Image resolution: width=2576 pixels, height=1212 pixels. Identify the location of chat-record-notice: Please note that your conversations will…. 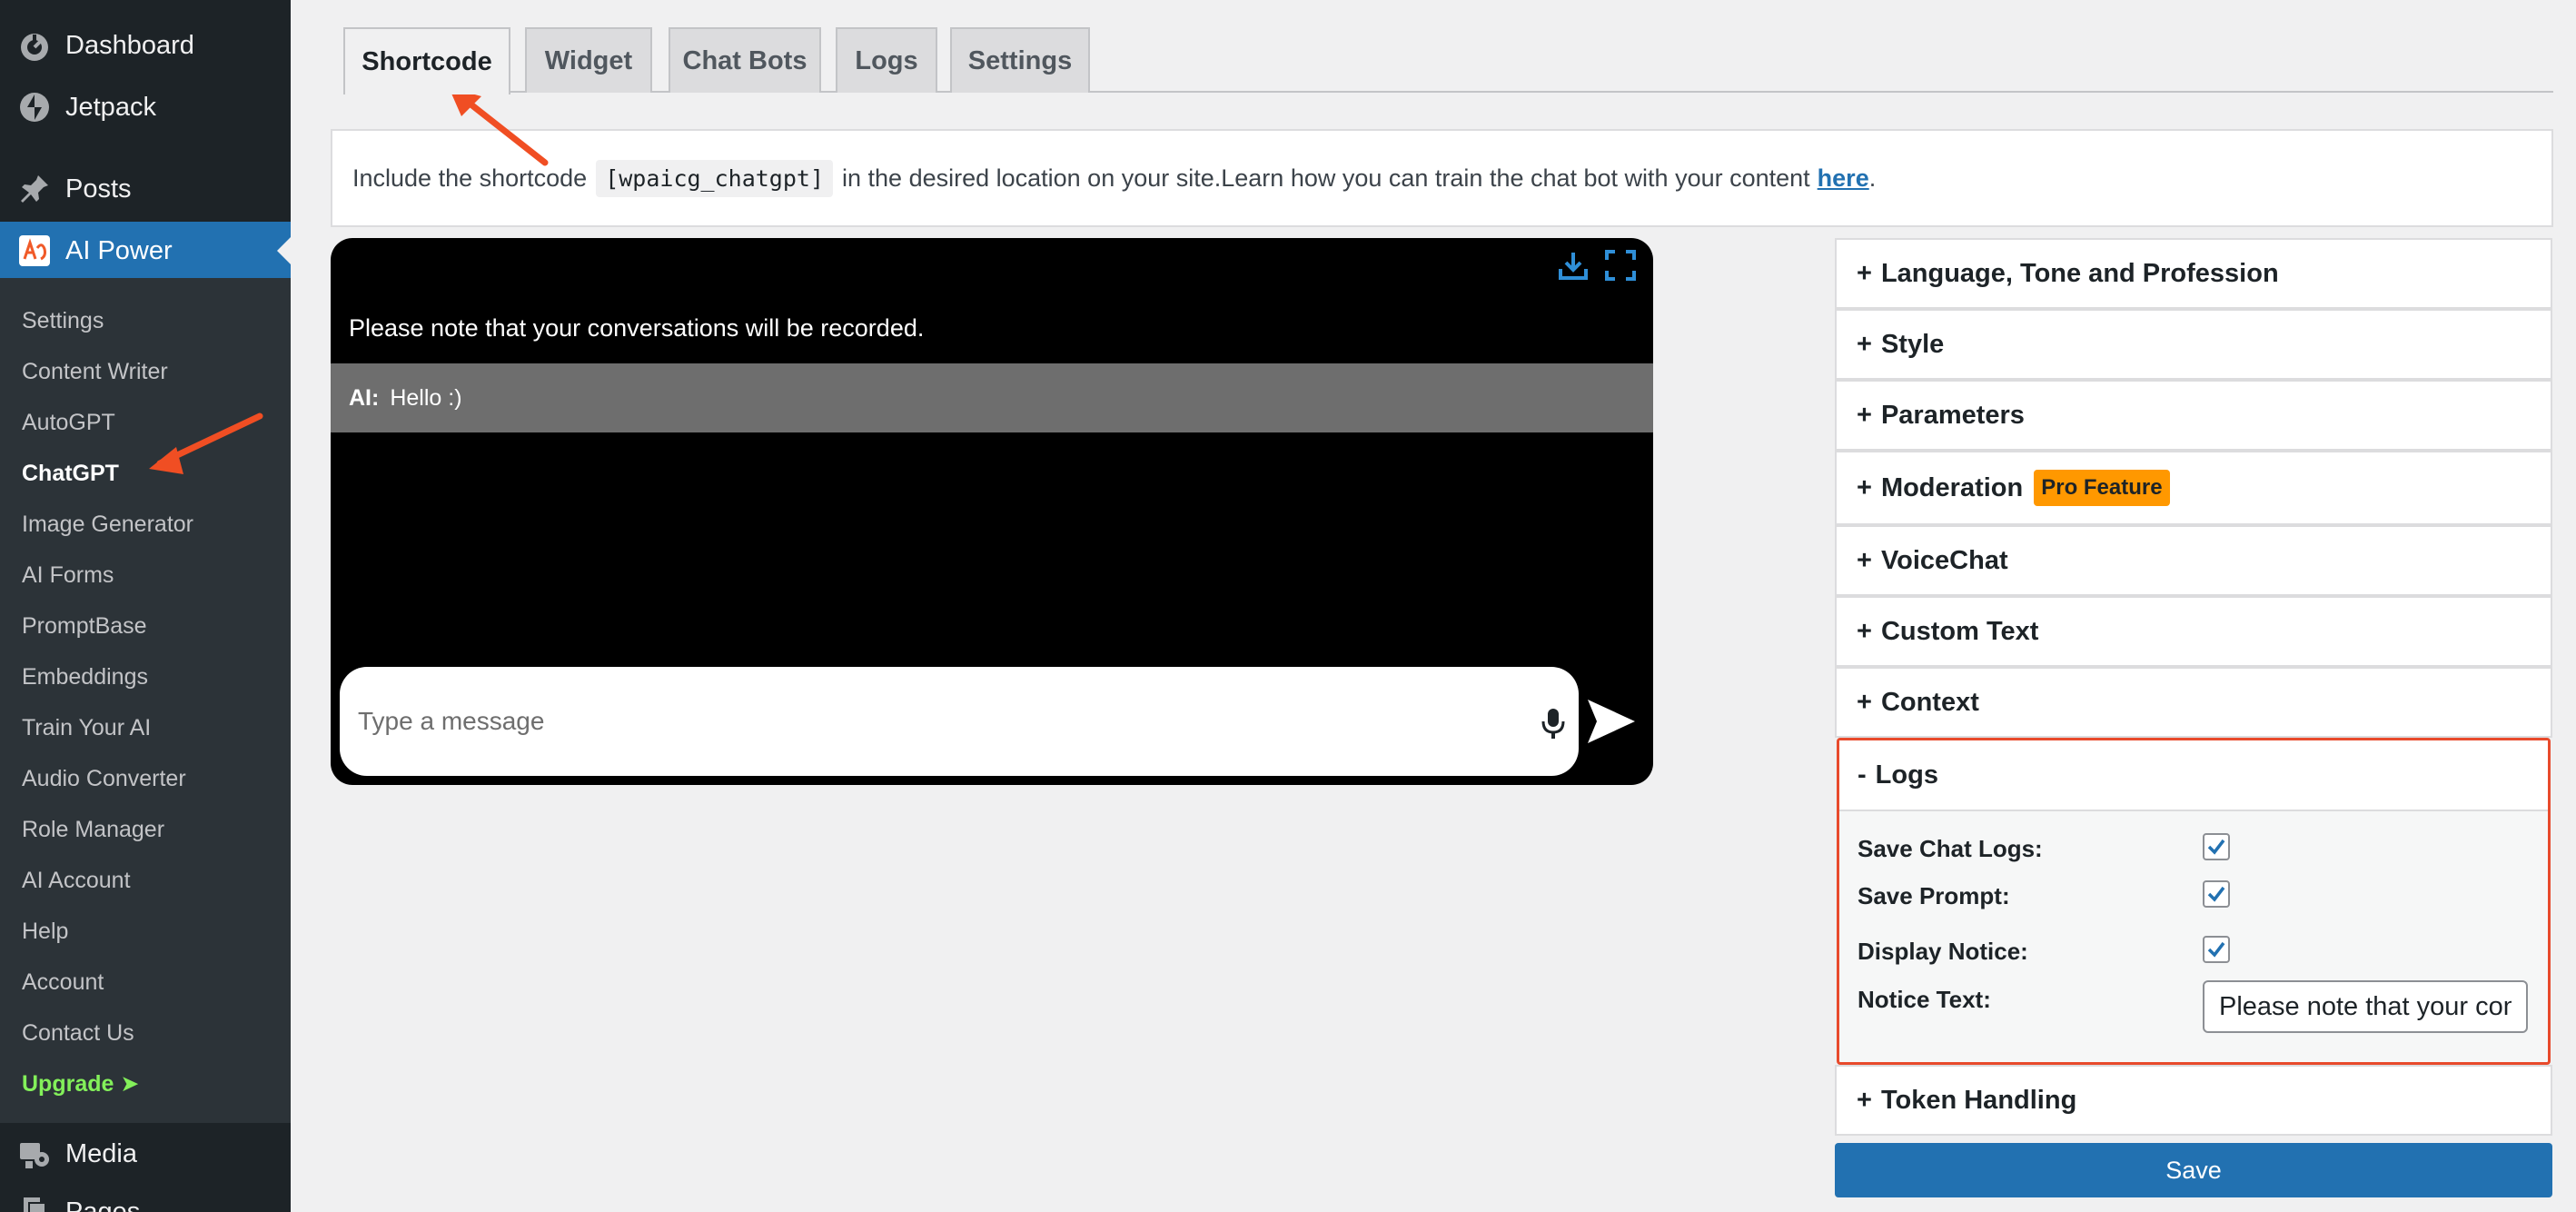
(637, 328).